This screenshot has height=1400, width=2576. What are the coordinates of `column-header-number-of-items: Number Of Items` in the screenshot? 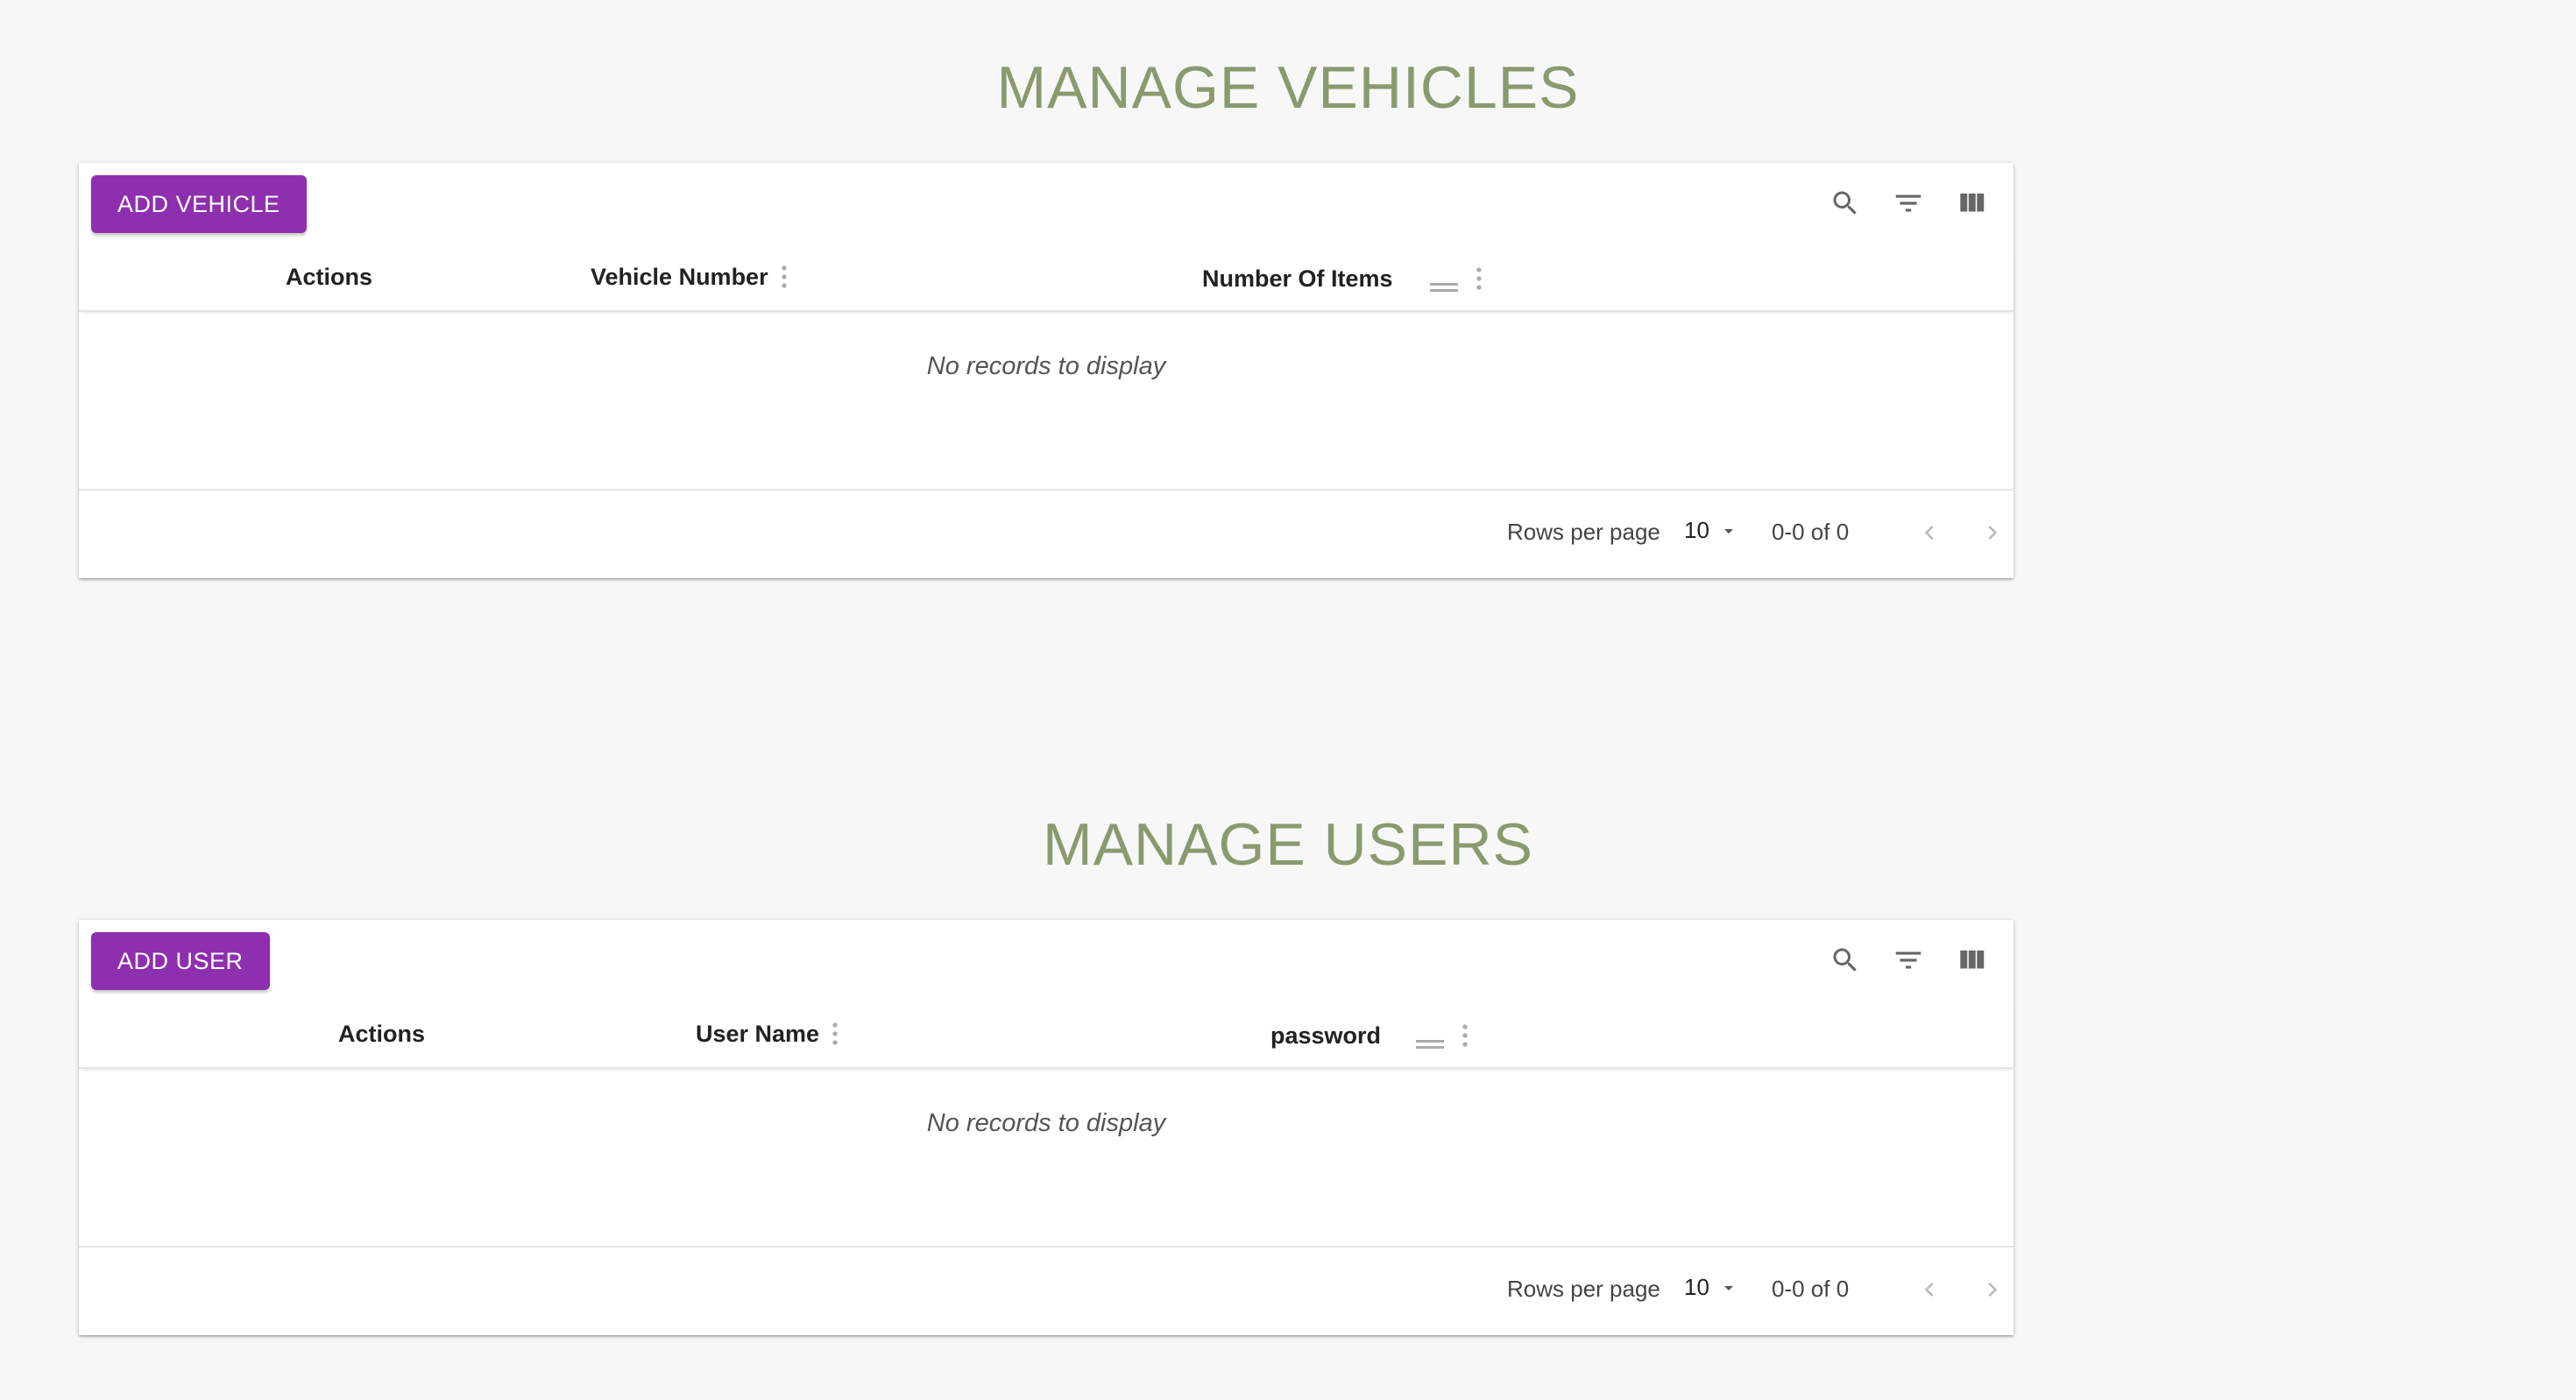 It's located at (1342, 278).